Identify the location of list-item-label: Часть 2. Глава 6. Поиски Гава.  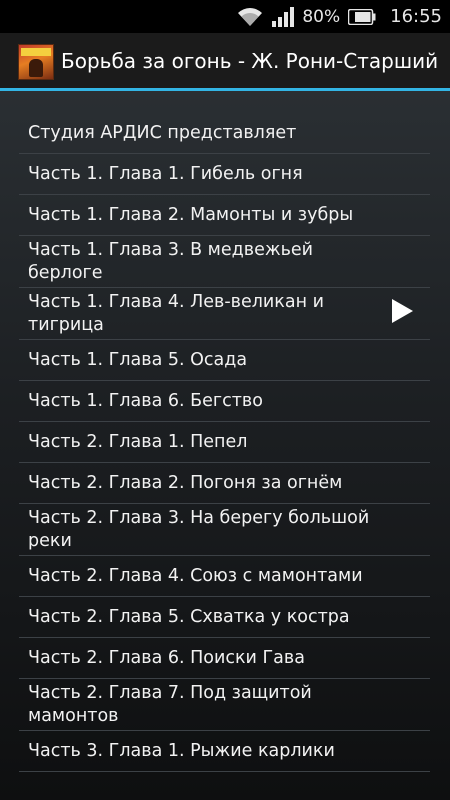
(166, 658).